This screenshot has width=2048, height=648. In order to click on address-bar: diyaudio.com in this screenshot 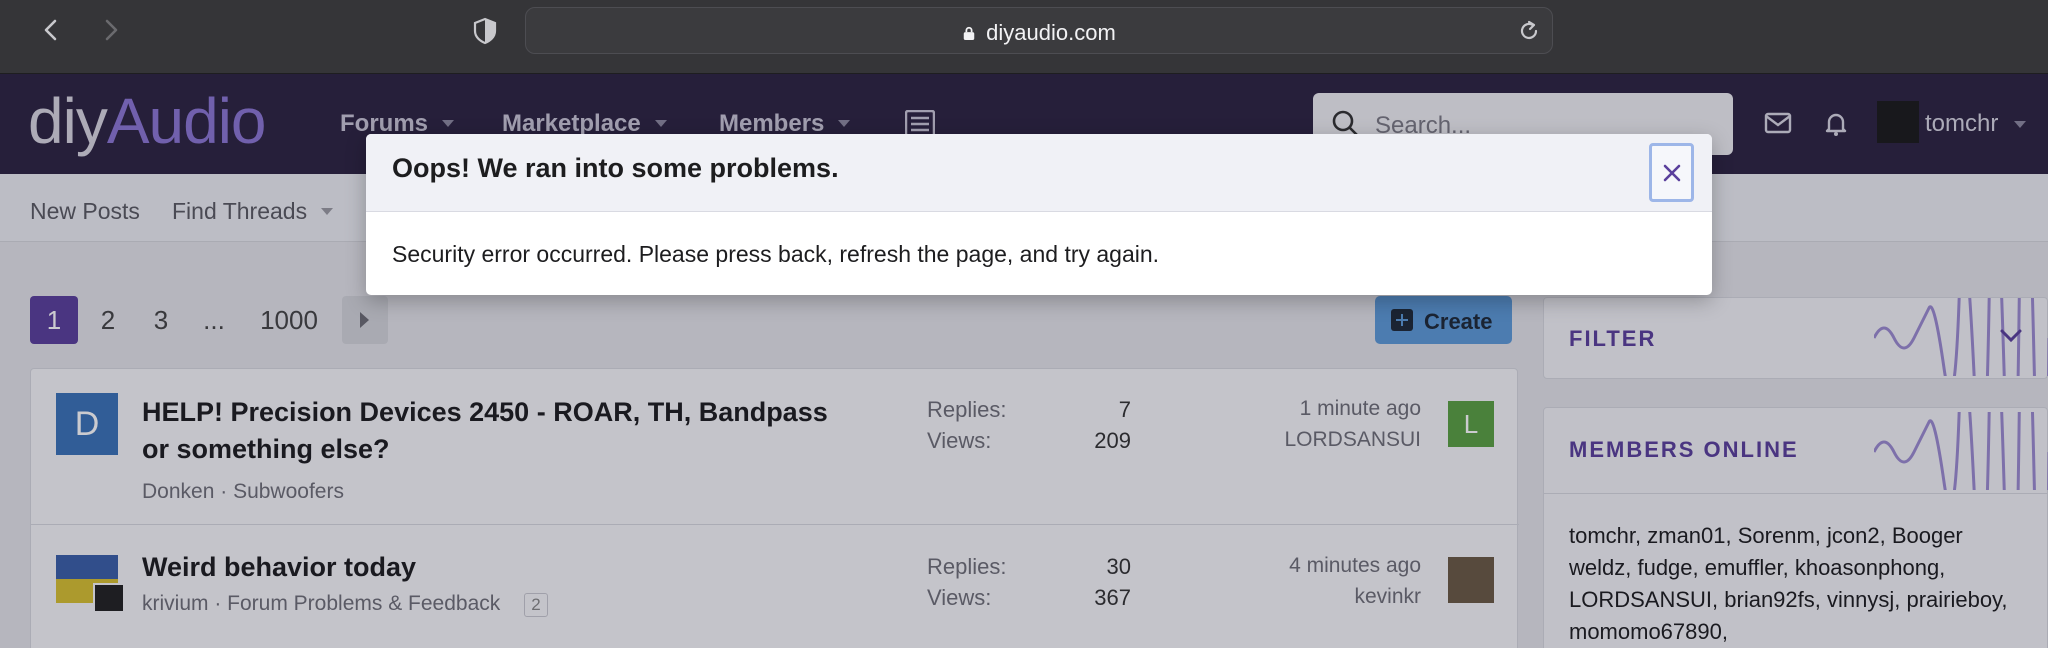, I will do `click(1039, 30)`.